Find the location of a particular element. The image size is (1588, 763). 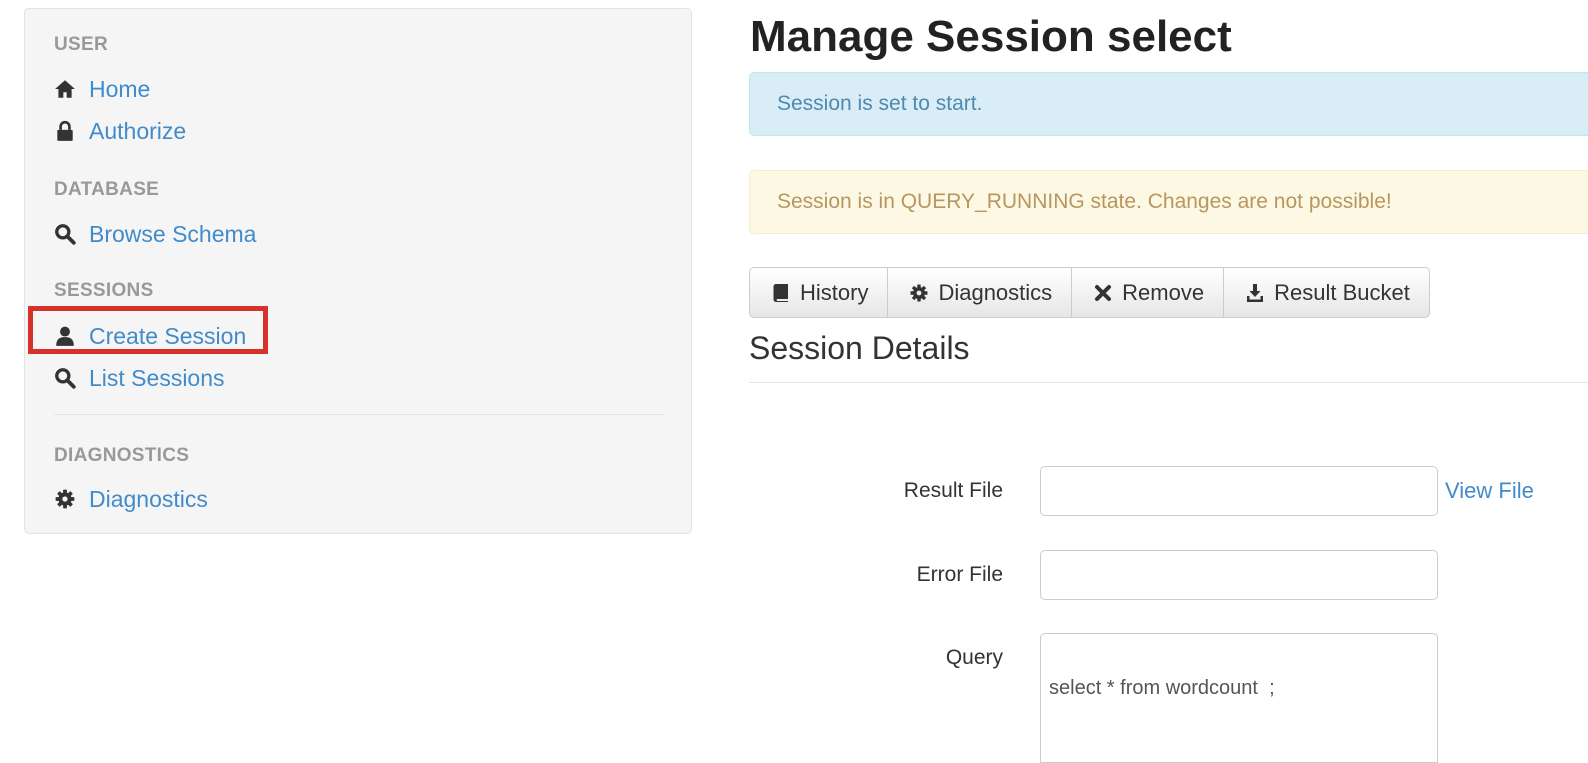

session-details-title: Session Details is located at coordinates (859, 348).